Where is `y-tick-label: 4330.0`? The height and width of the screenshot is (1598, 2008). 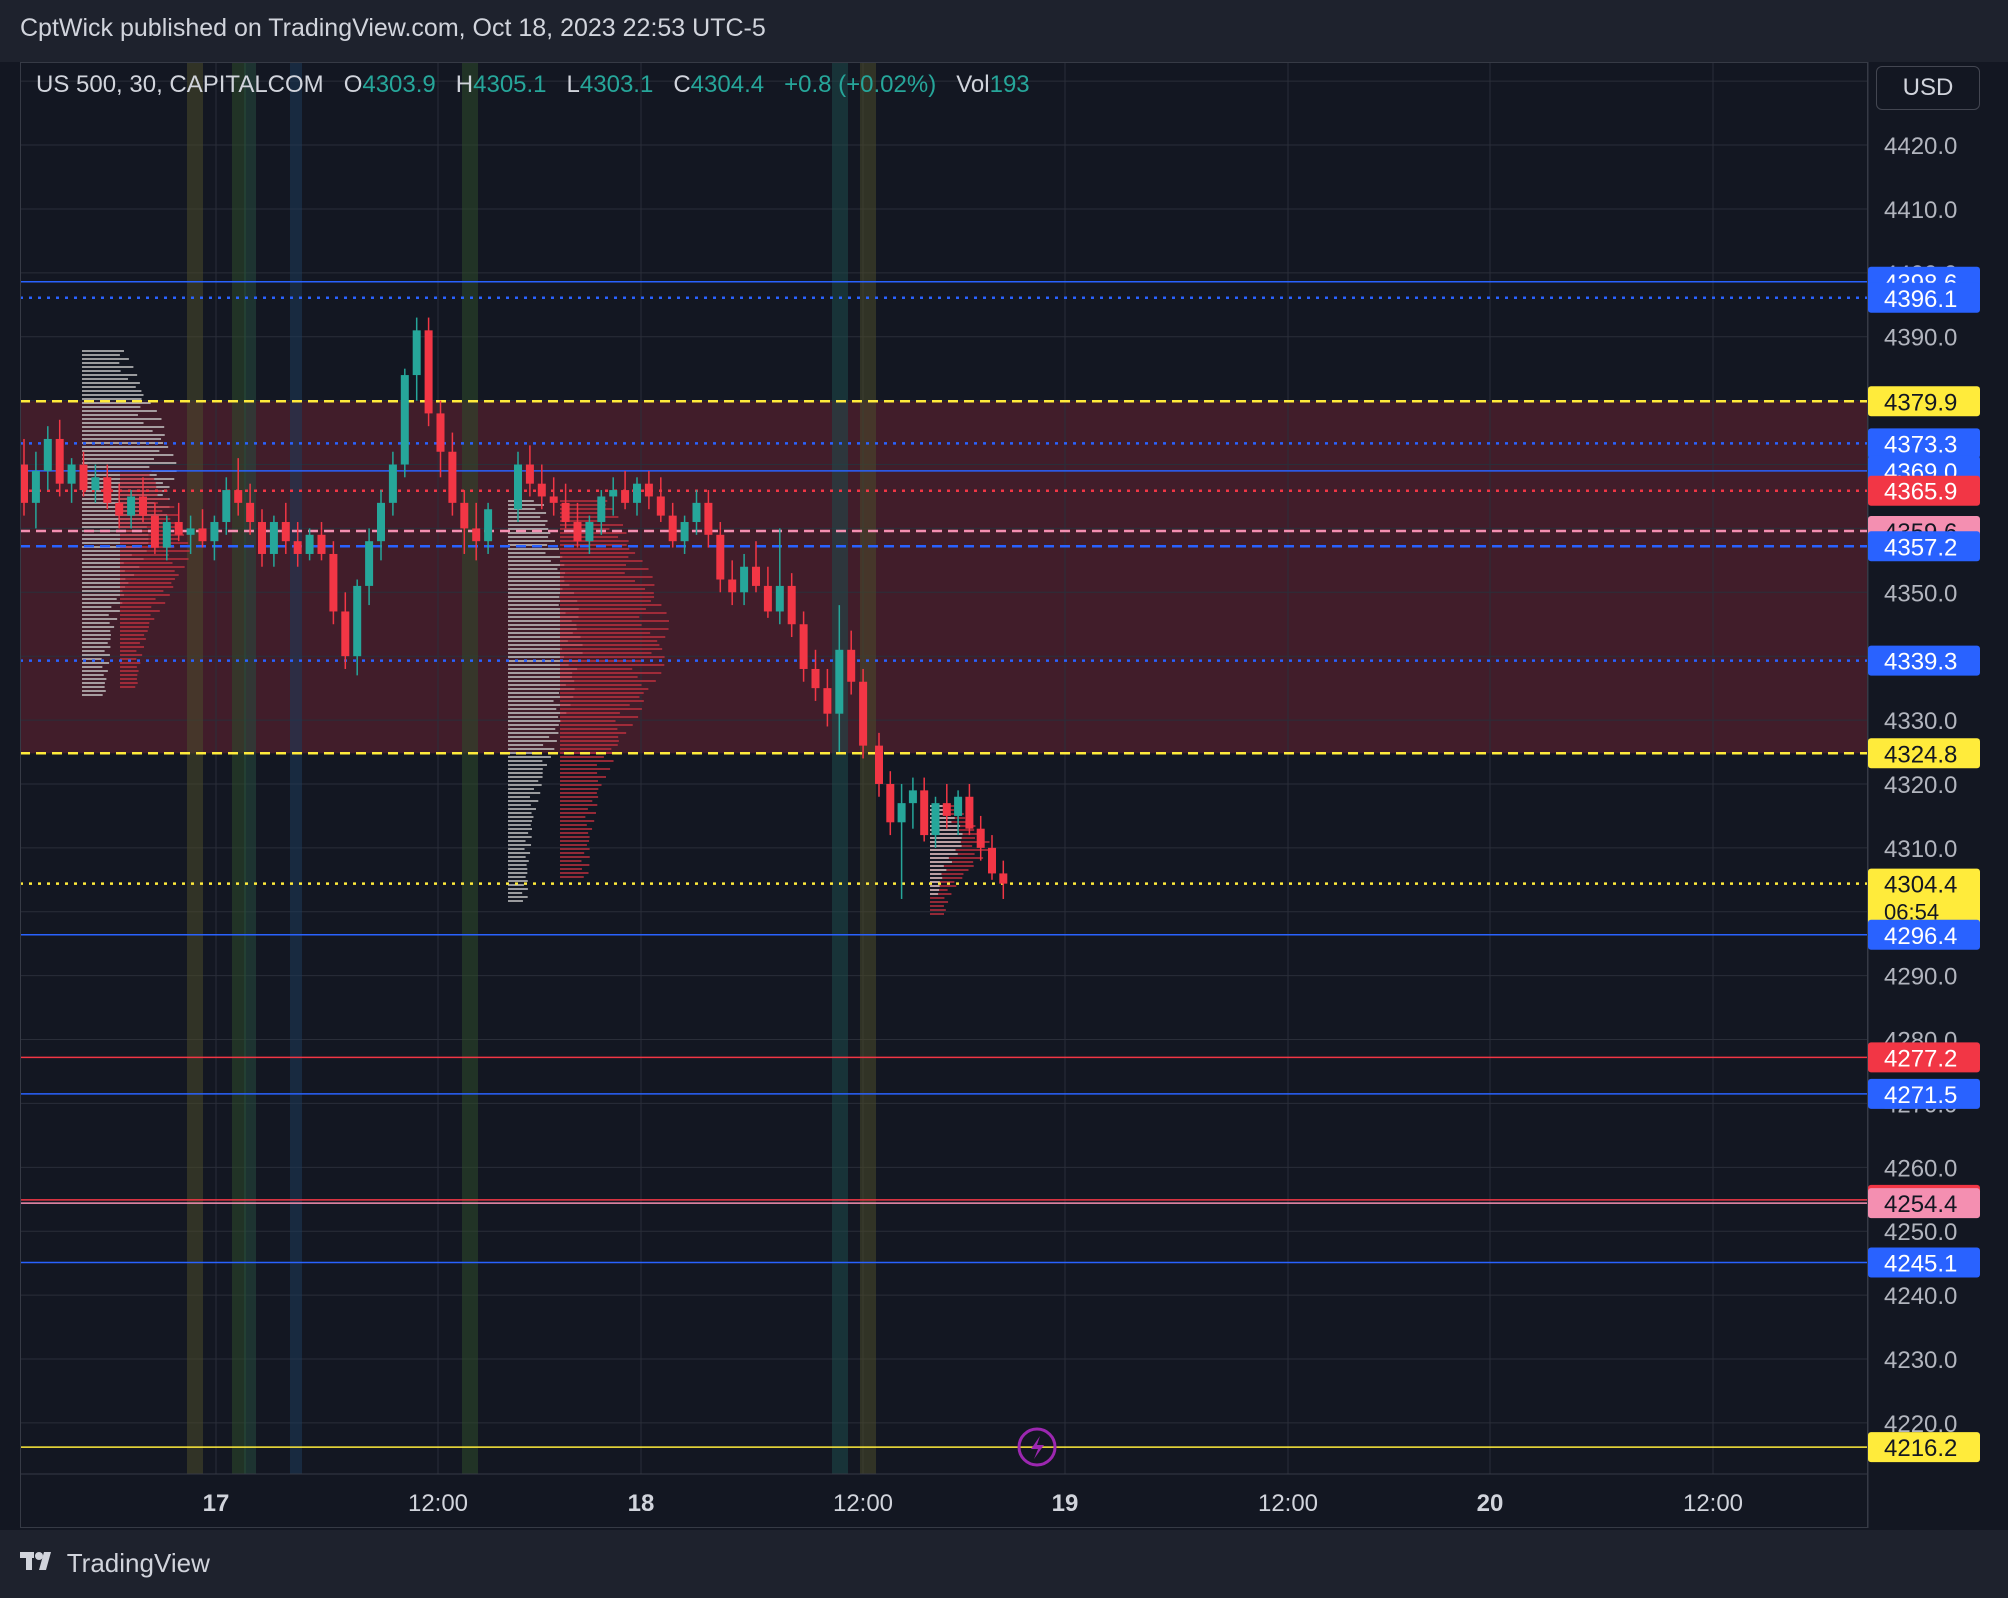 y-tick-label: 4330.0 is located at coordinates (1920, 721).